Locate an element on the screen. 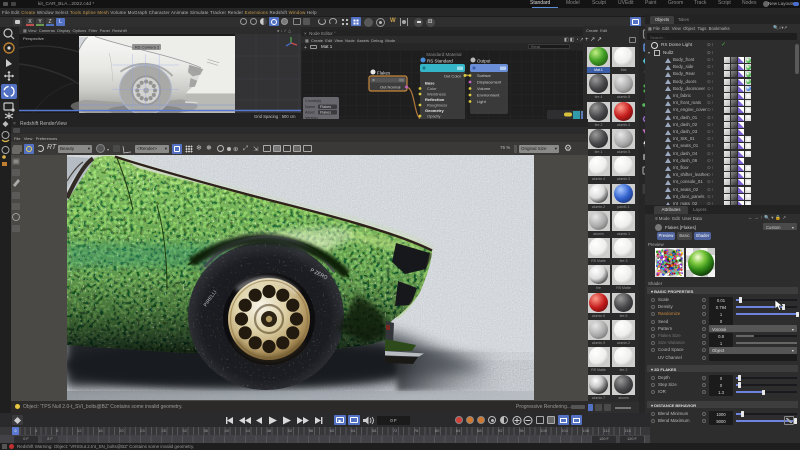 The height and width of the screenshot is (450, 800). svg-text: Asset is located at coordinates (310, 113).